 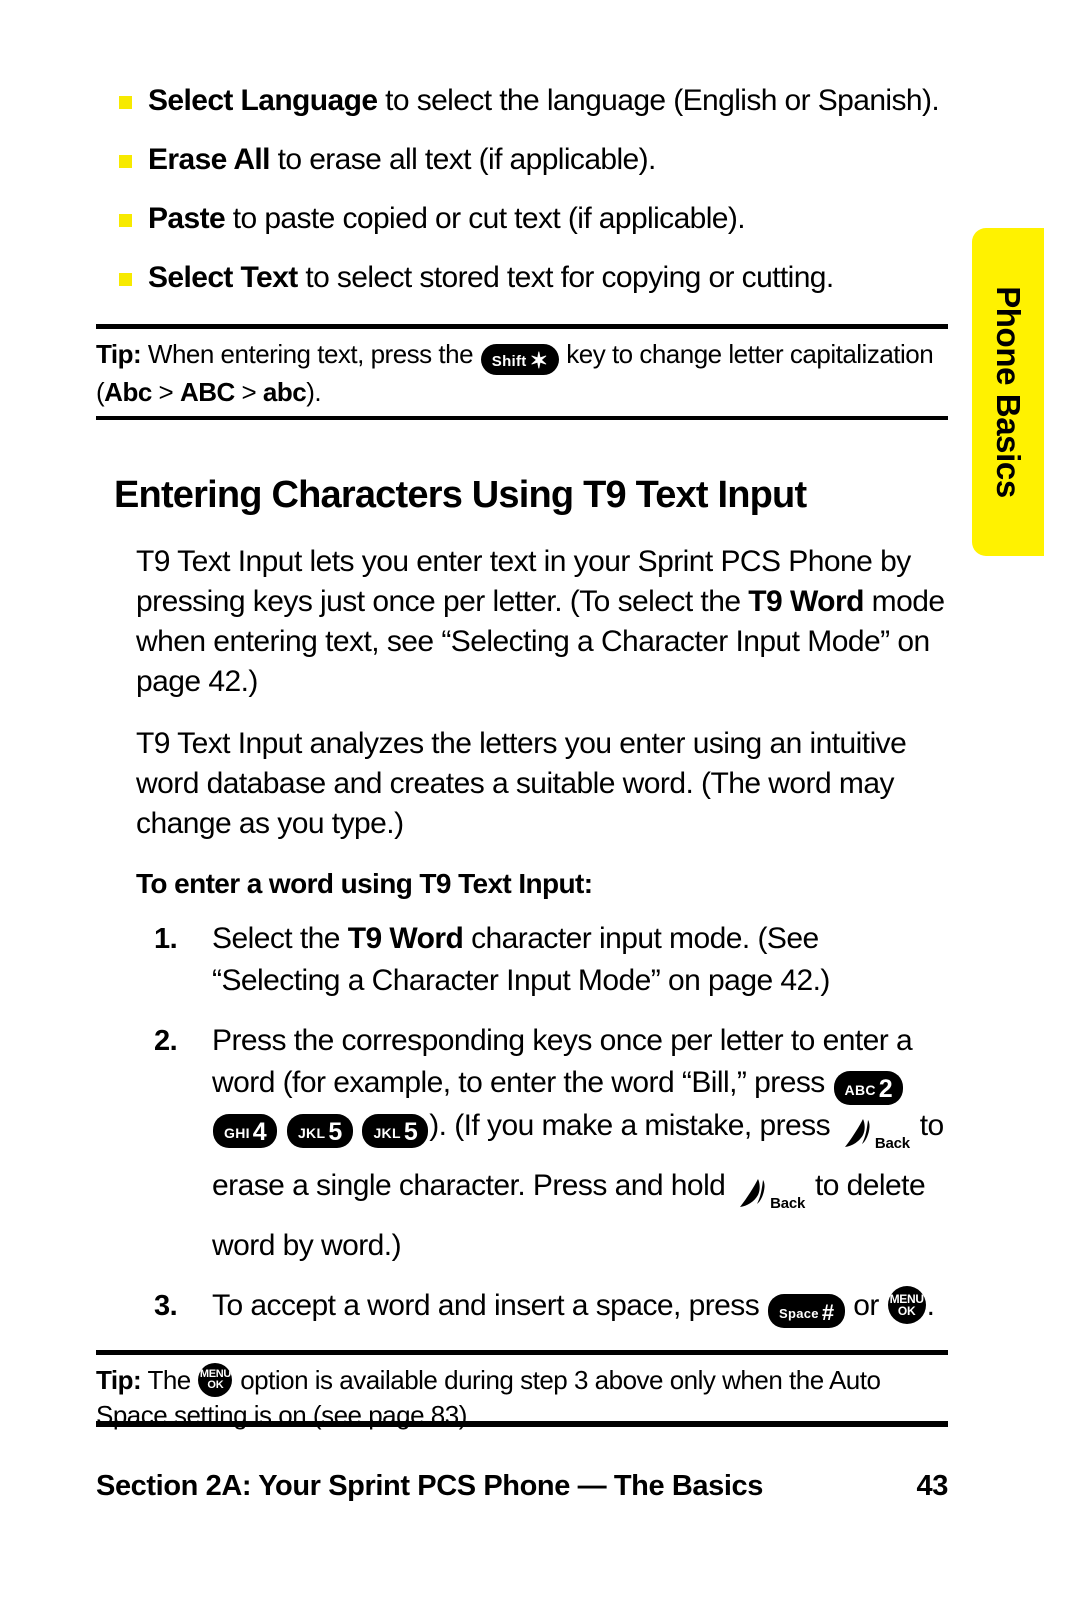 What do you see at coordinates (633, 1125) in the screenshot?
I see `step-text-mid-1: ). (If you make a mistake, press` at bounding box center [633, 1125].